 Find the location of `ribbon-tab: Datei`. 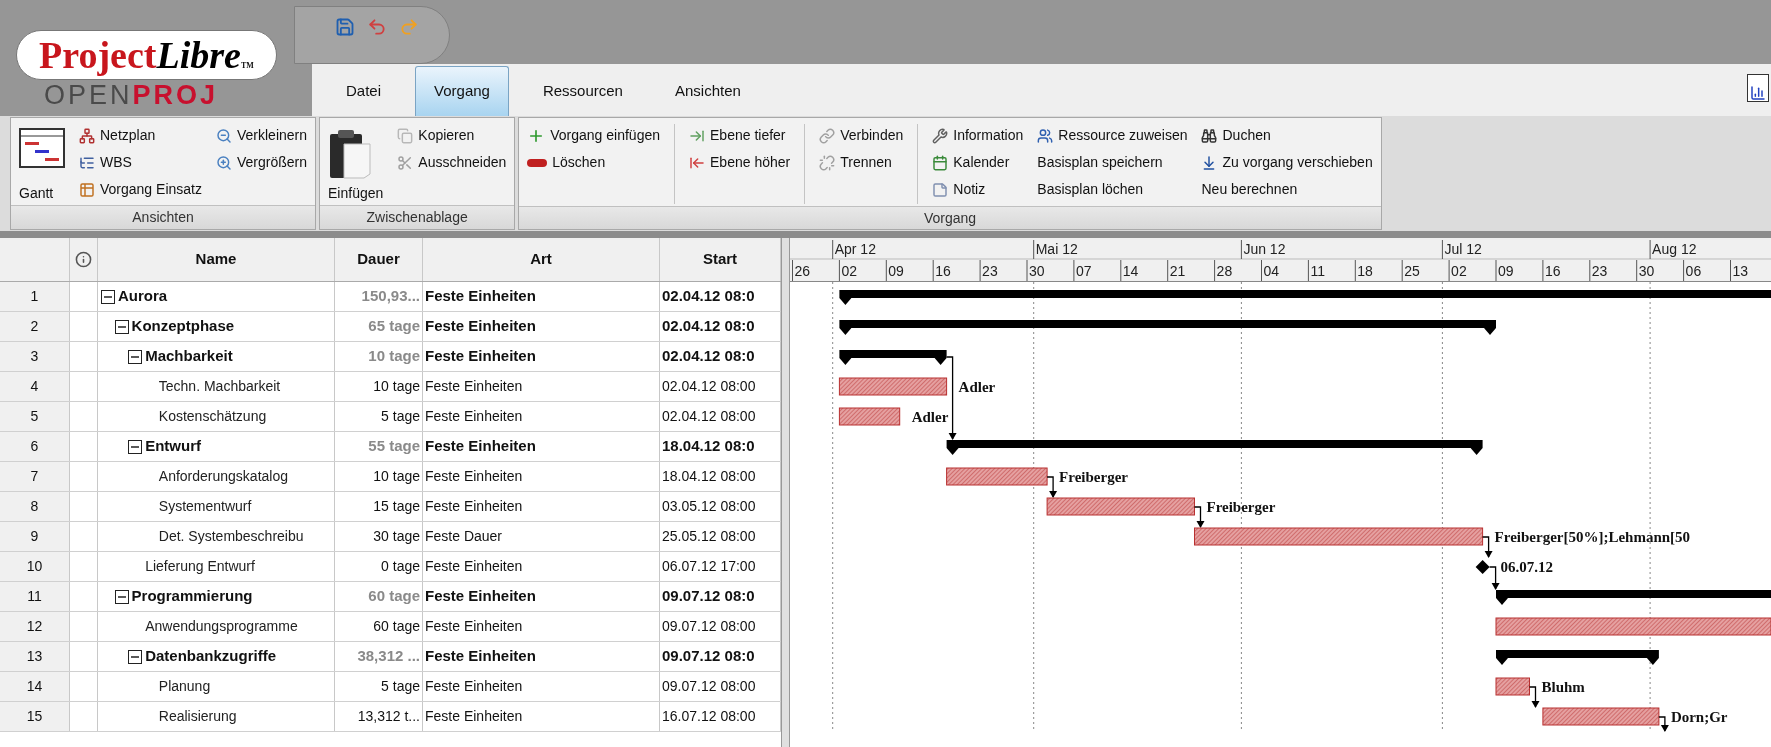

ribbon-tab: Datei is located at coordinates (364, 91).